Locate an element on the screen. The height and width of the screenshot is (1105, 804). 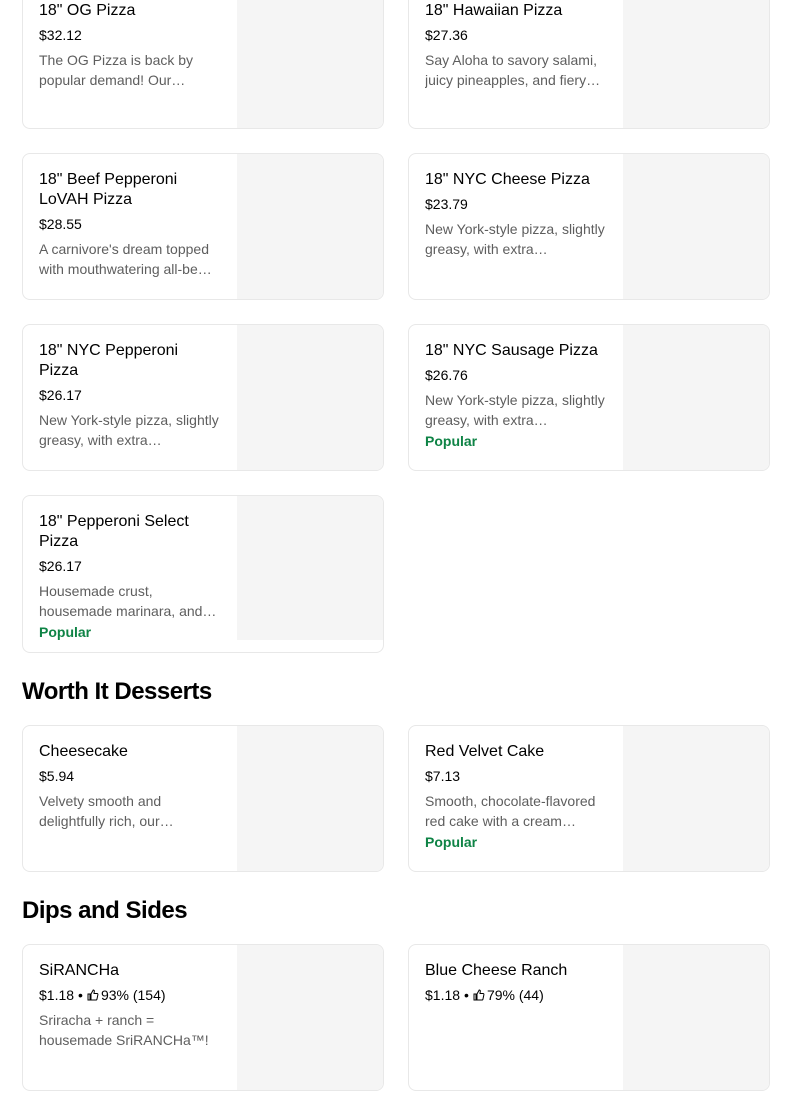
section-heading-desserts: Worth It Desserts is located at coordinates (117, 691).